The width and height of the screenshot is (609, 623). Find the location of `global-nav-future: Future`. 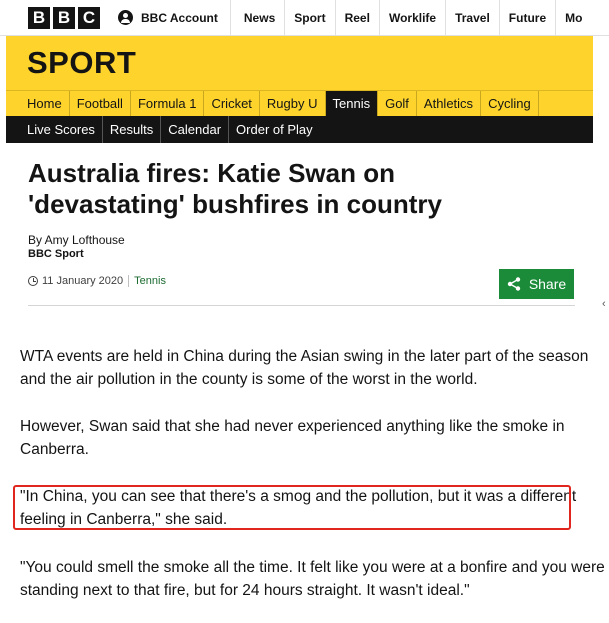

global-nav-future: Future is located at coordinates (526, 18).